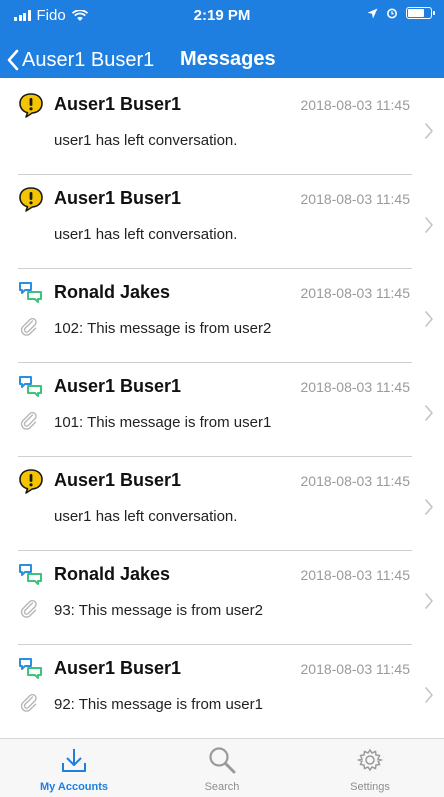 This screenshot has height=797, width=444. I want to click on tab-my-accounts: My Accounts, so click(74, 768).